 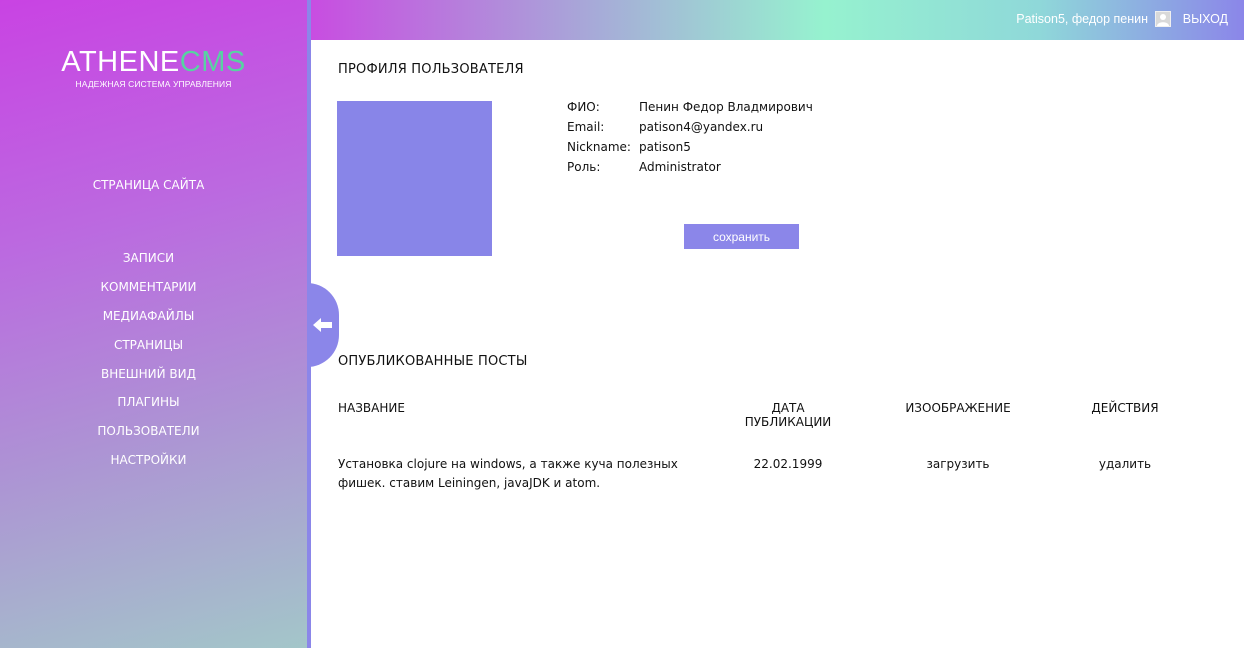 I want to click on user-icon, so click(x=1163, y=19).